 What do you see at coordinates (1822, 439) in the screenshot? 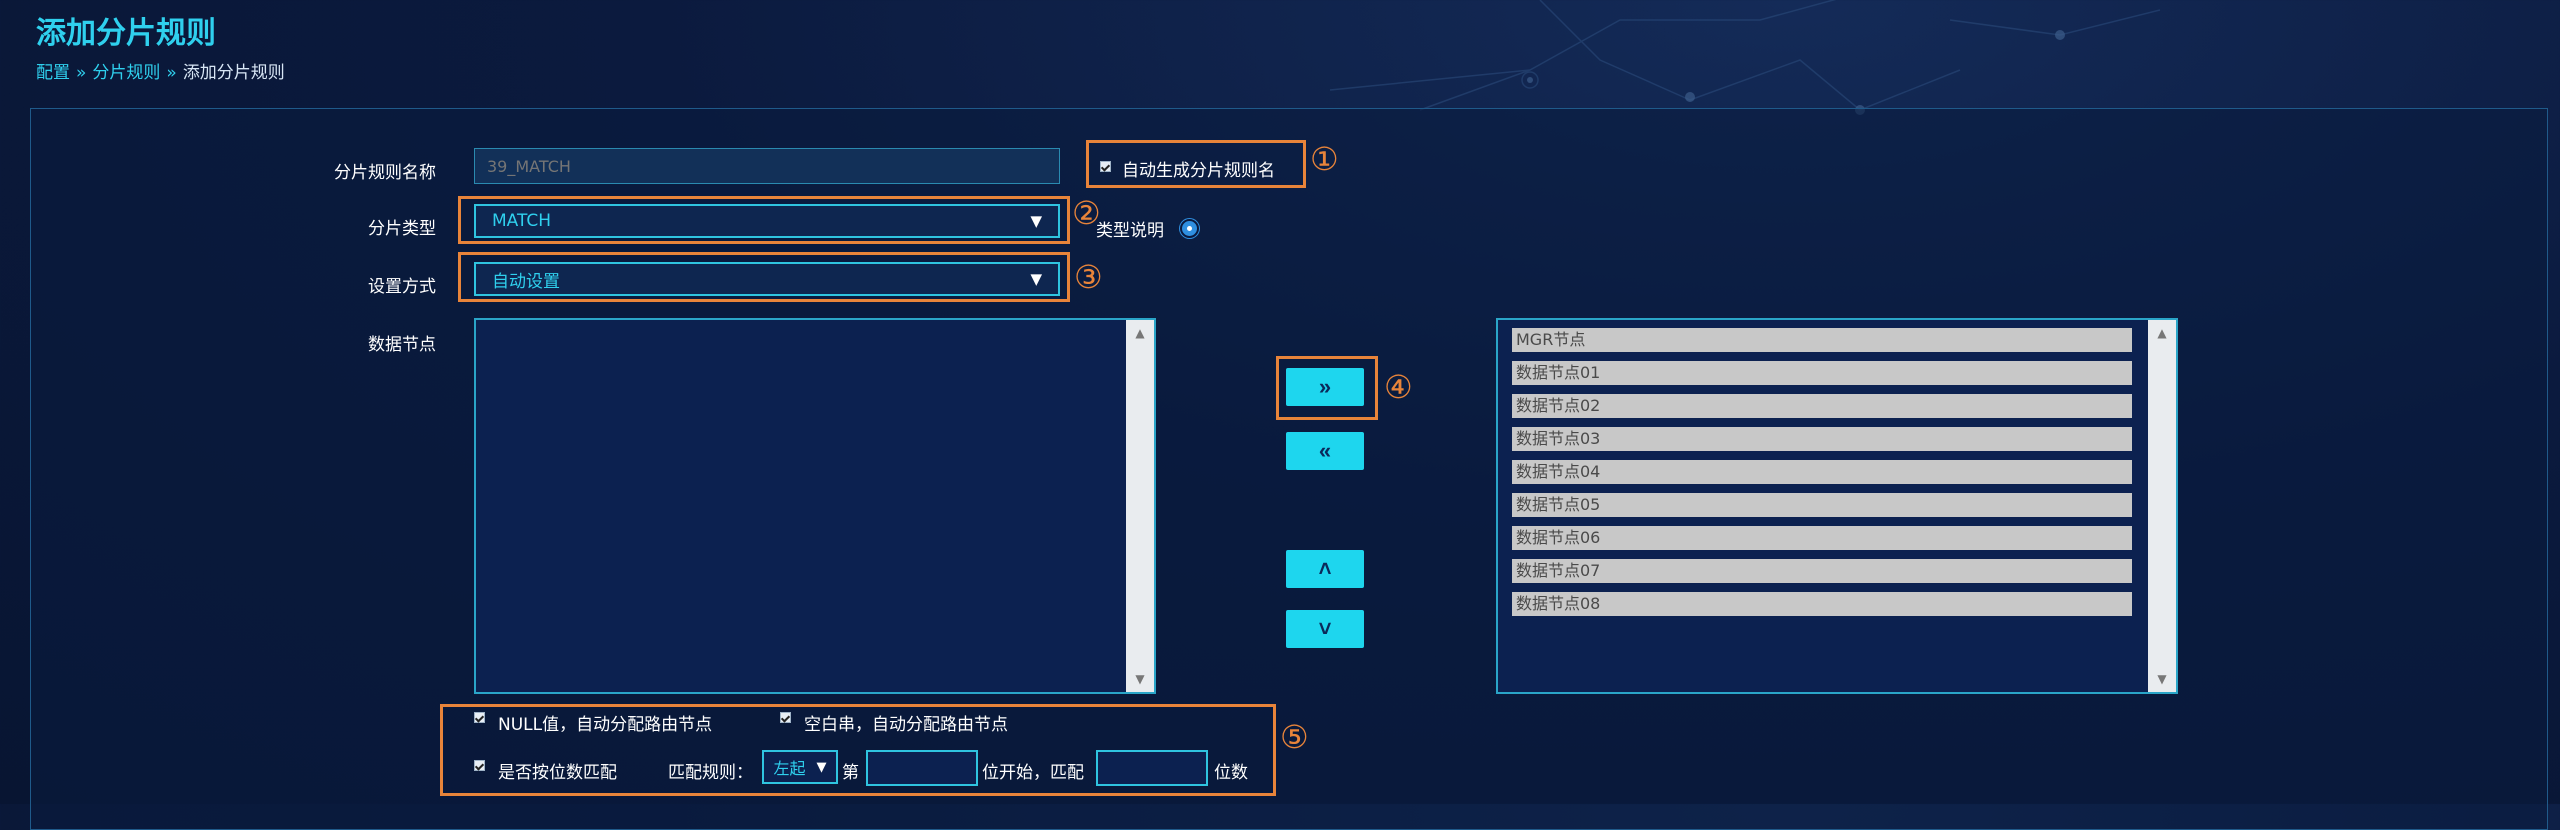
I see `node-list-item: 数据节点03` at bounding box center [1822, 439].